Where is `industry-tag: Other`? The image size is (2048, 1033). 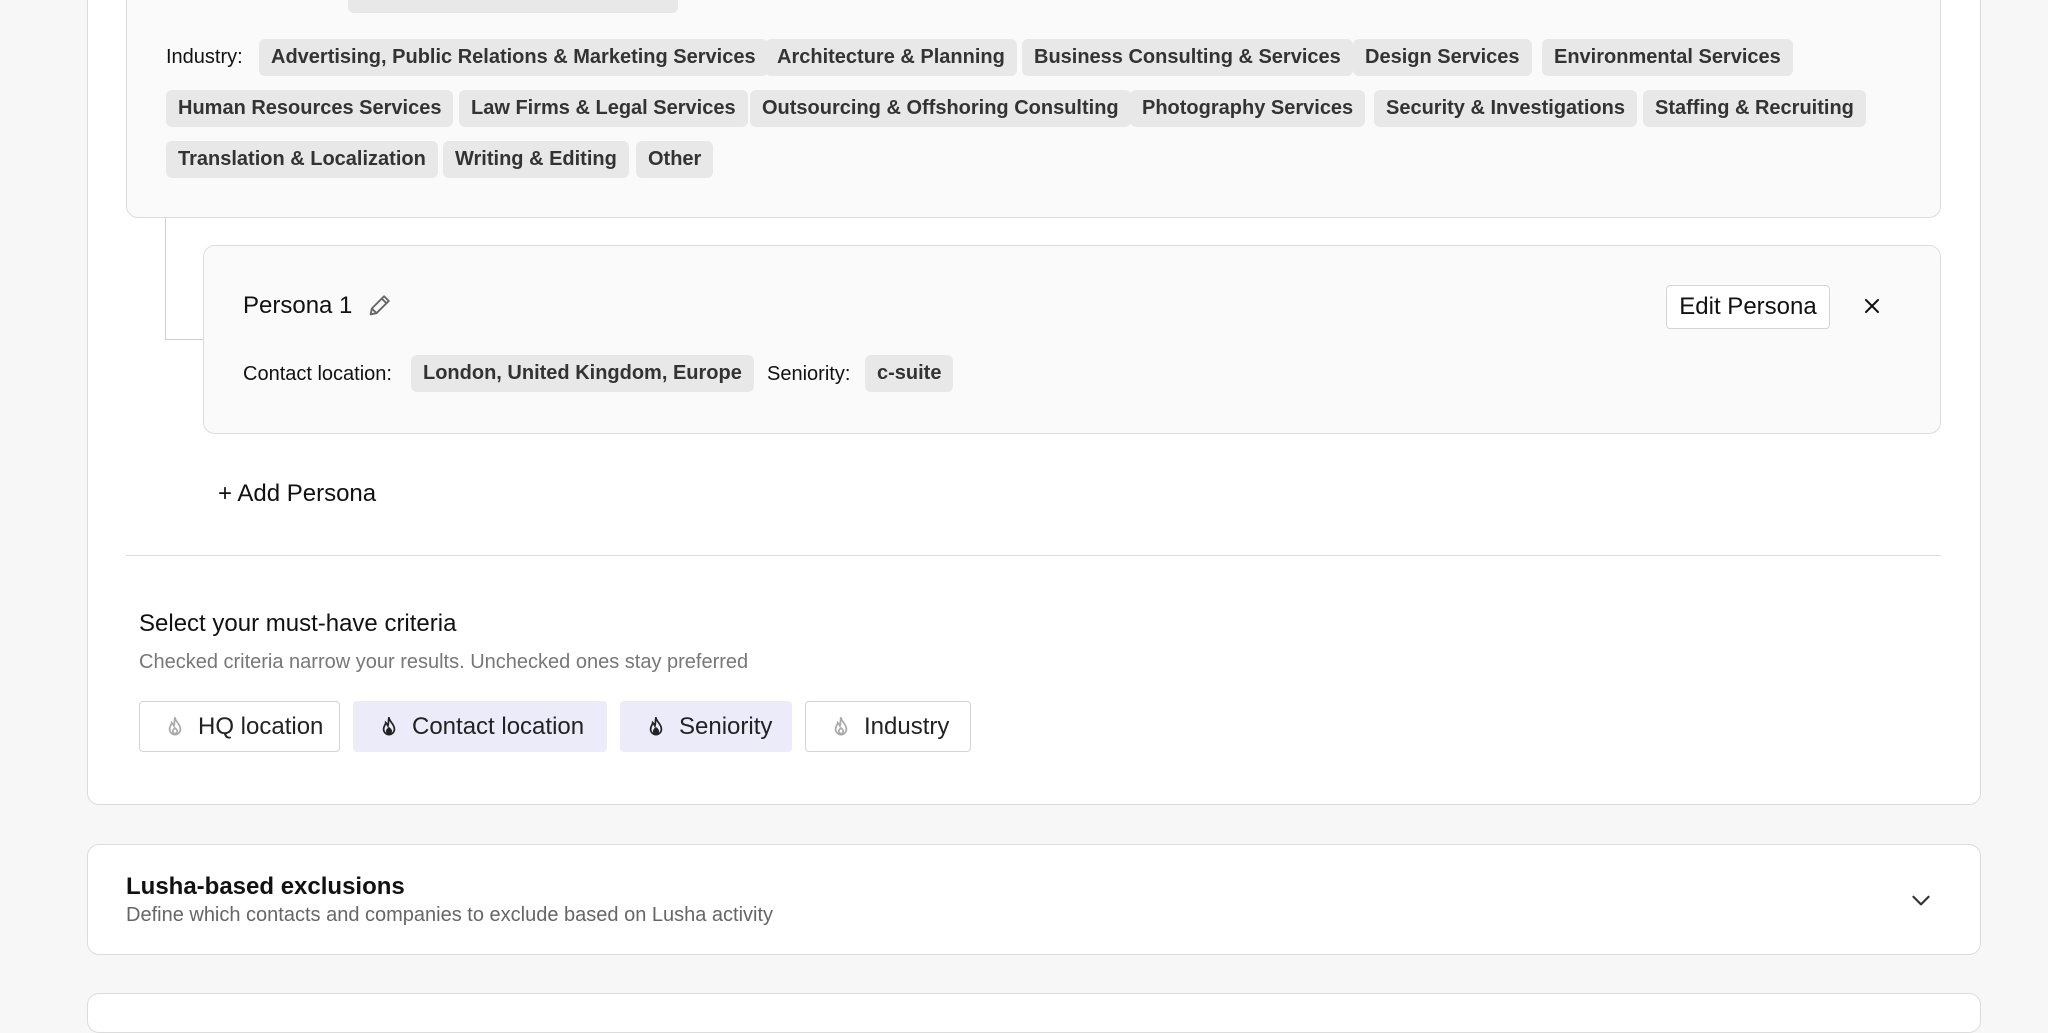 industry-tag: Other is located at coordinates (675, 159).